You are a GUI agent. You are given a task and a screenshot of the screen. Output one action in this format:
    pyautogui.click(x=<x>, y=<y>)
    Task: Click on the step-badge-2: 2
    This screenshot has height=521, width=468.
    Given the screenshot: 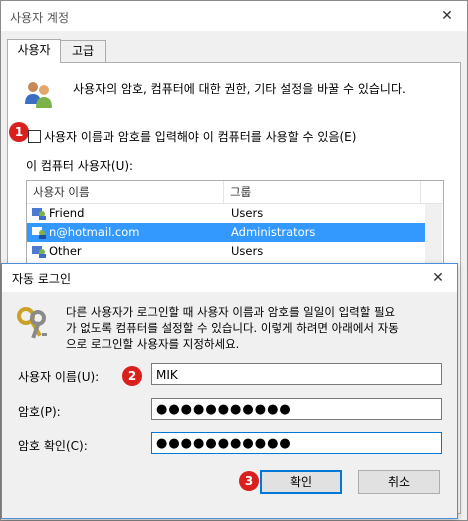 What is the action you would take?
    pyautogui.click(x=132, y=376)
    